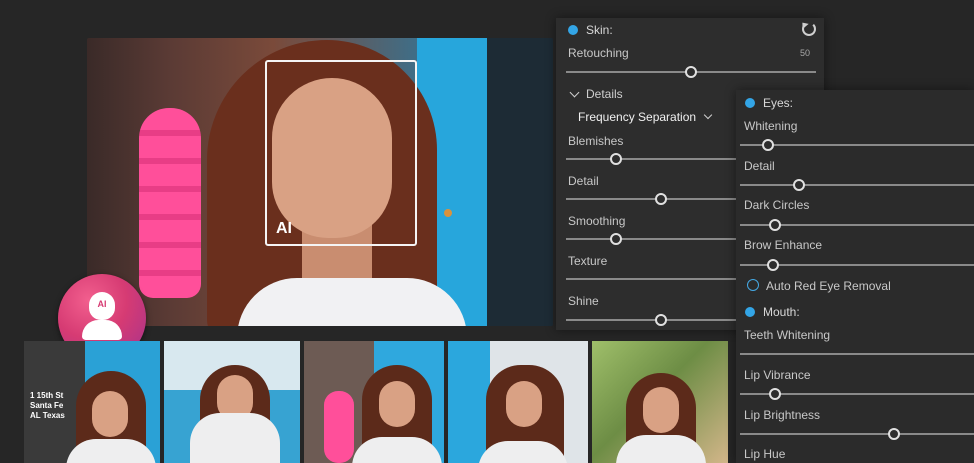 This screenshot has height=463, width=974. I want to click on dark-circles-slider-knob, so click(775, 225).